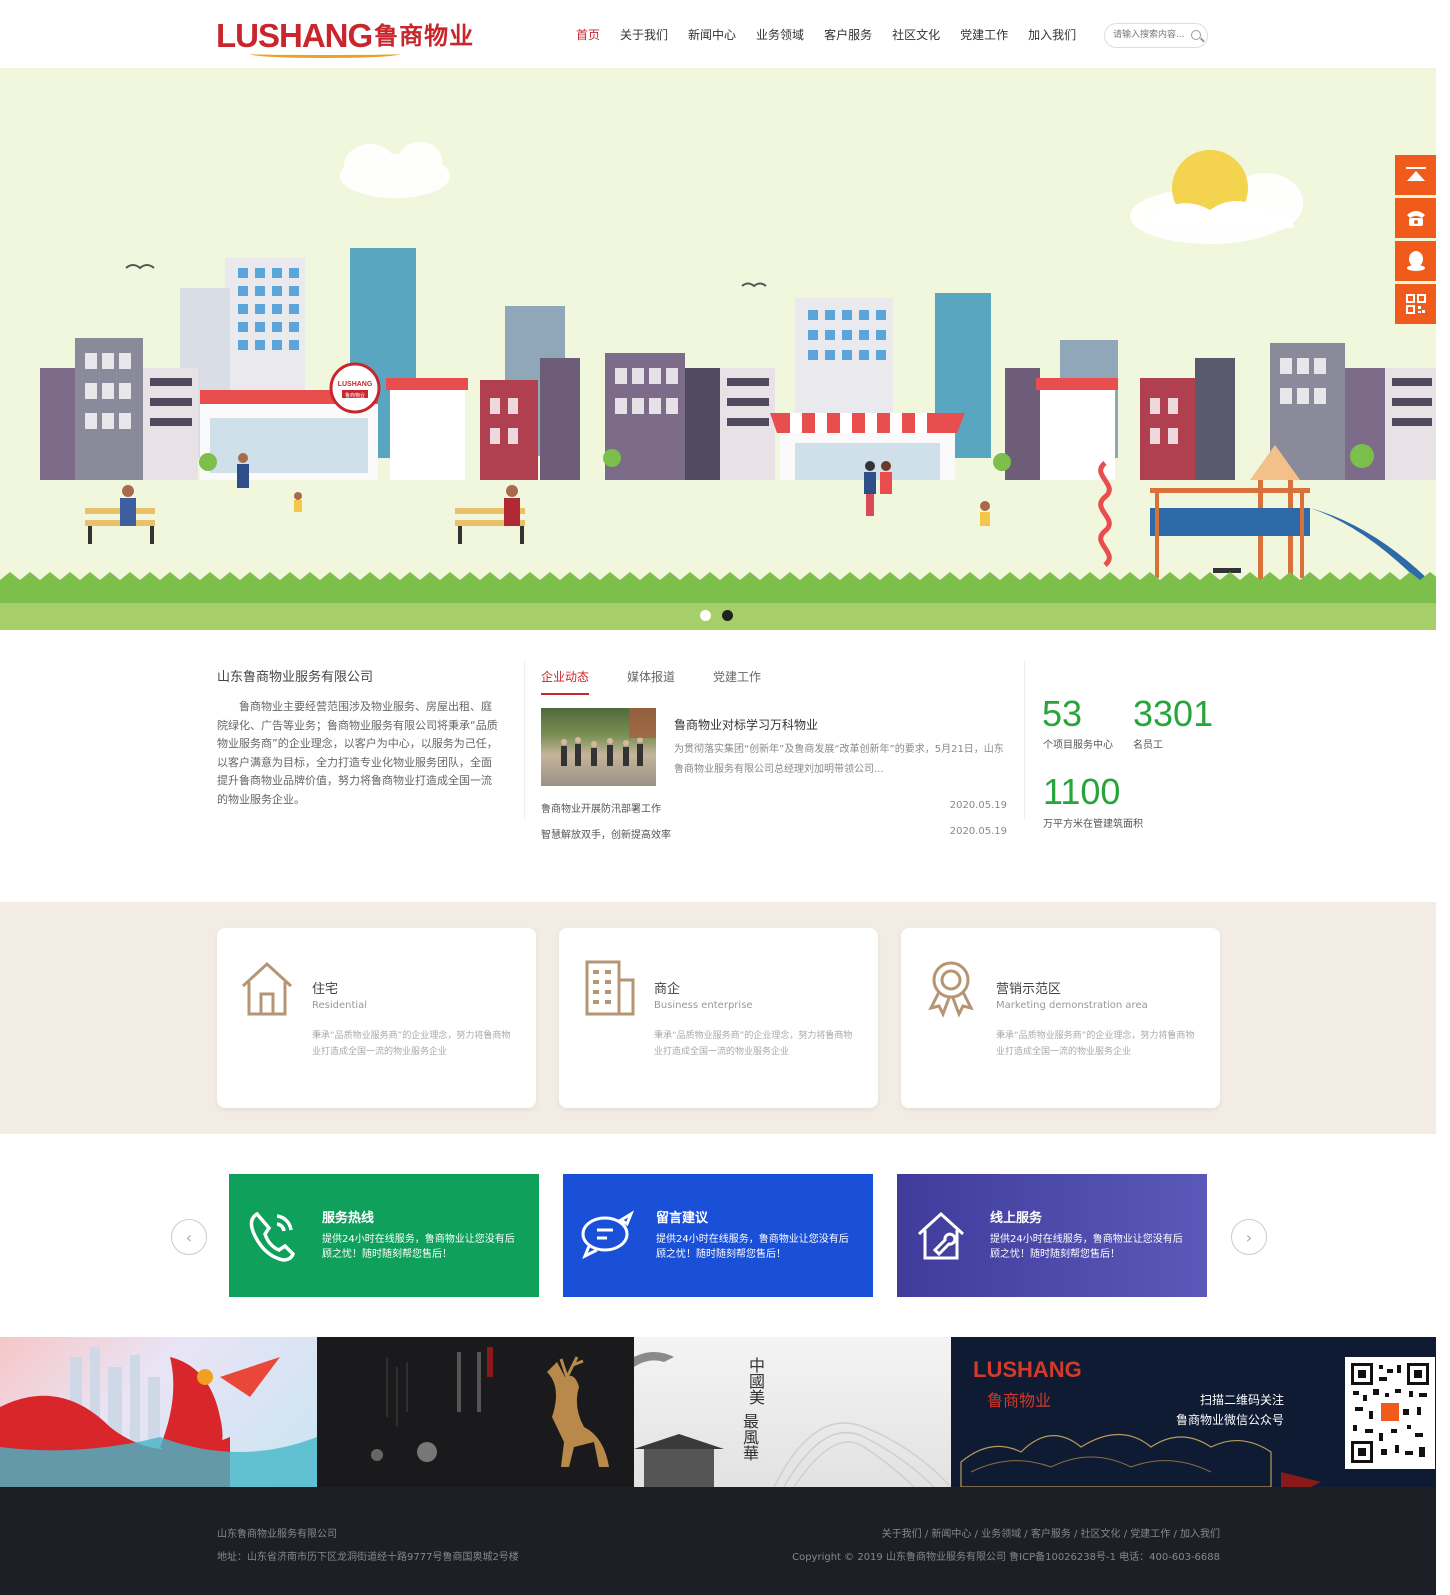 The image size is (1450, 1595). What do you see at coordinates (345, 37) in the screenshot?
I see `logo: LUSHANG 鲁商物业` at bounding box center [345, 37].